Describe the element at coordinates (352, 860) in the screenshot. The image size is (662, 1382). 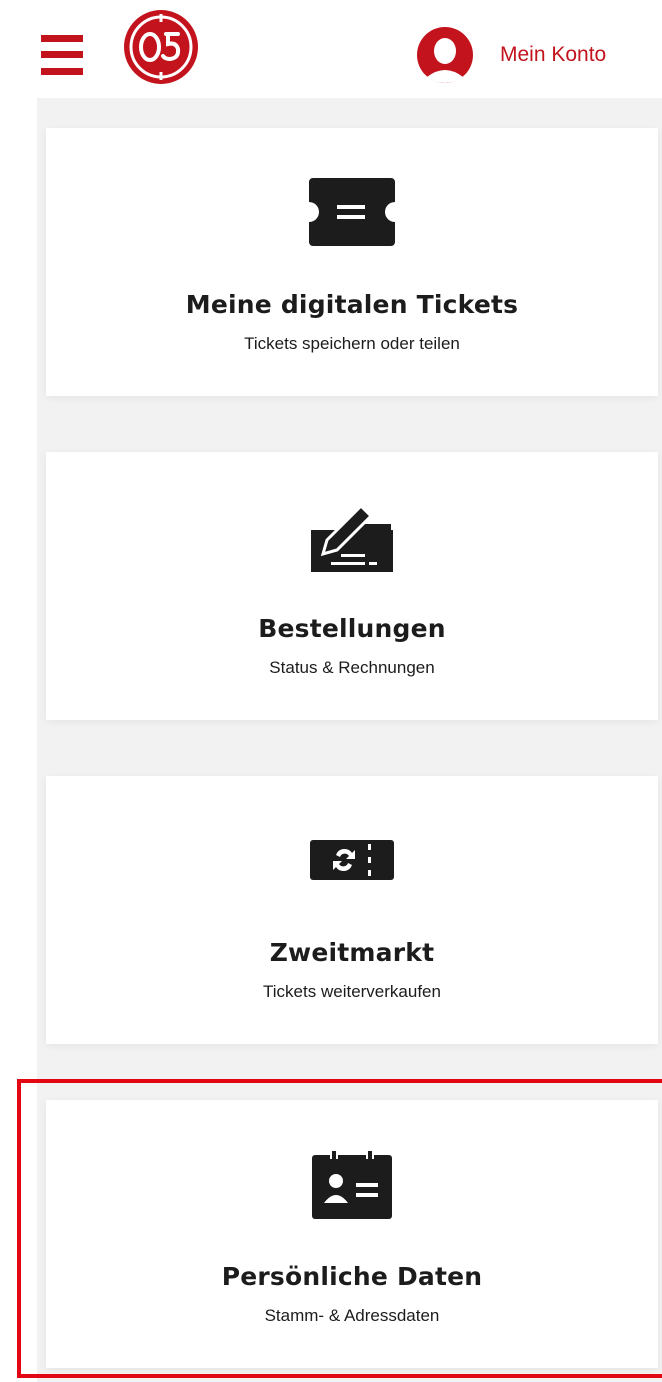
I see `ticket-resale-icon` at that location.